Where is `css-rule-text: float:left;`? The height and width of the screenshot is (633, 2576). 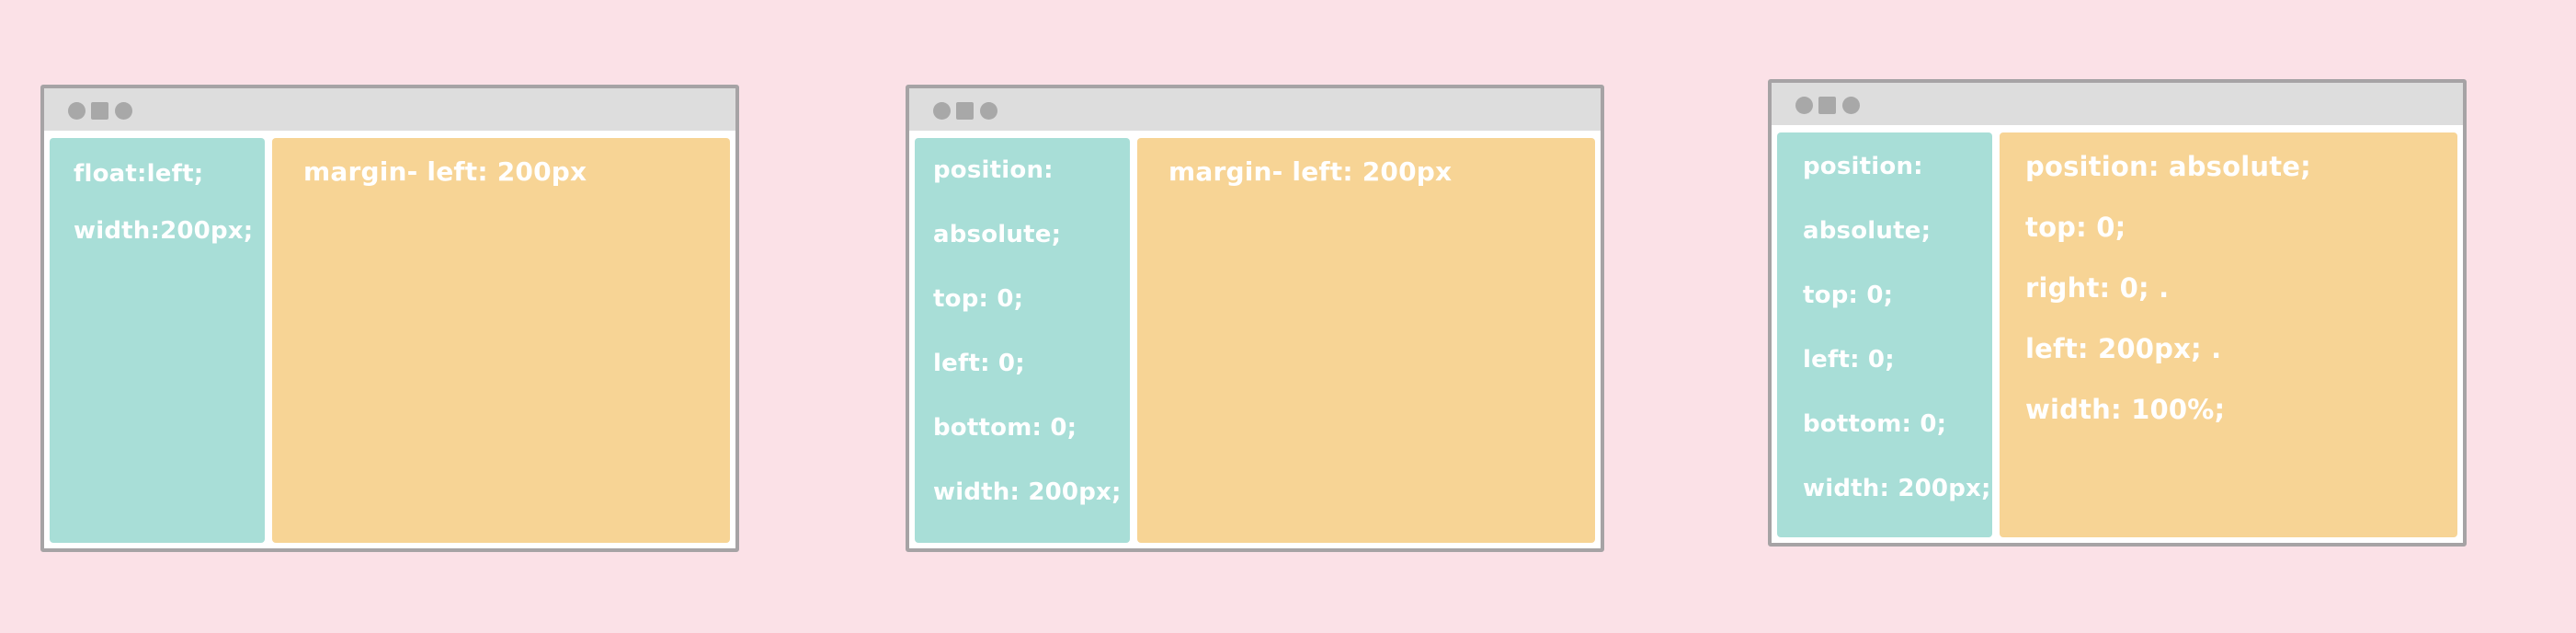 css-rule-text: float:left; is located at coordinates (139, 174).